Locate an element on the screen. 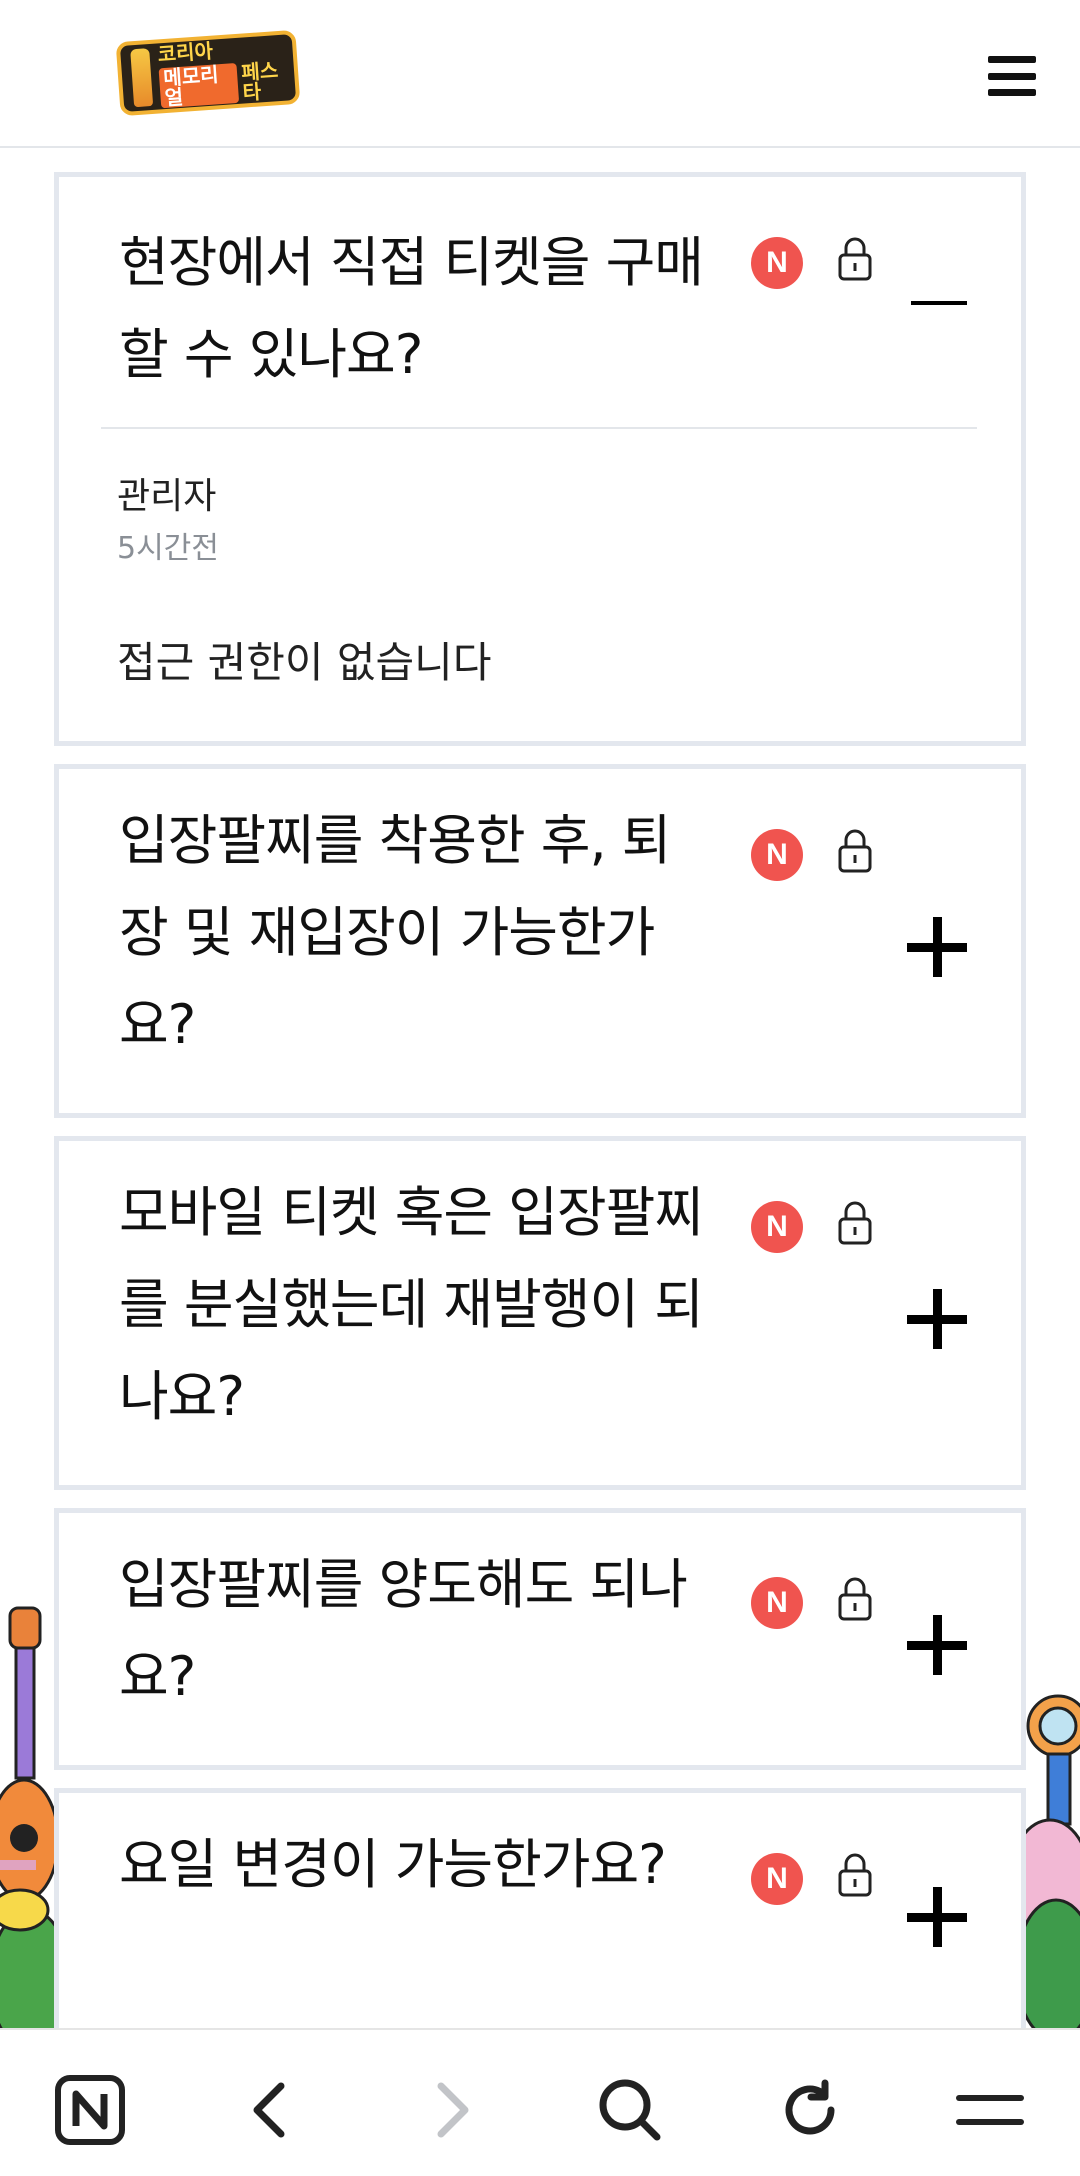 The width and height of the screenshot is (1080, 2176). answer-divider is located at coordinates (539, 428).